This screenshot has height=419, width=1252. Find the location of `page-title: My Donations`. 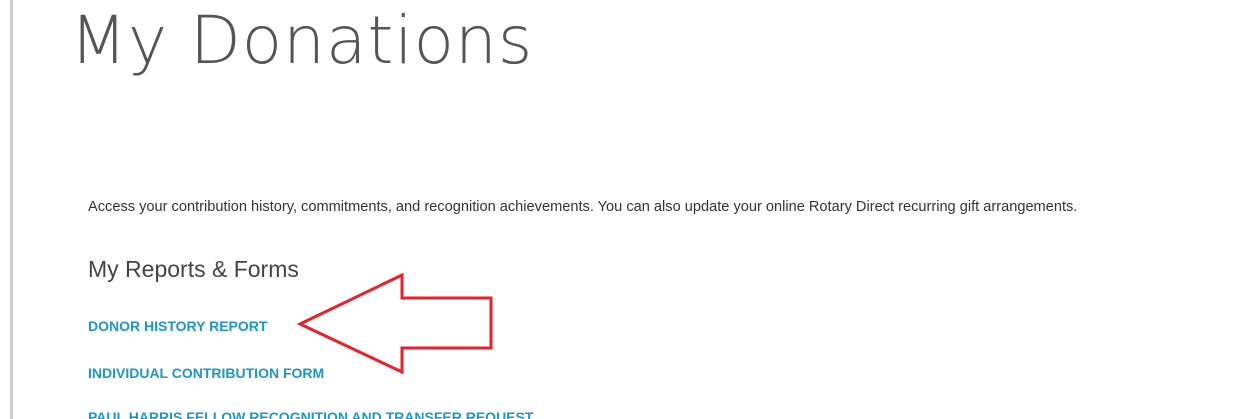

page-title: My Donations is located at coordinates (302, 40).